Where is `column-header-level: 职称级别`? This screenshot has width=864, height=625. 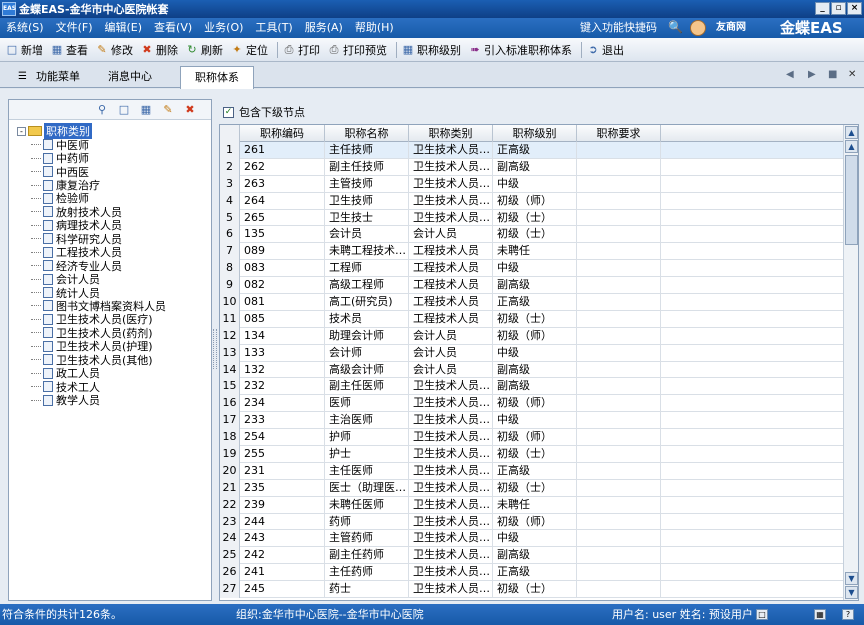 column-header-level: 职称级别 is located at coordinates (535, 133).